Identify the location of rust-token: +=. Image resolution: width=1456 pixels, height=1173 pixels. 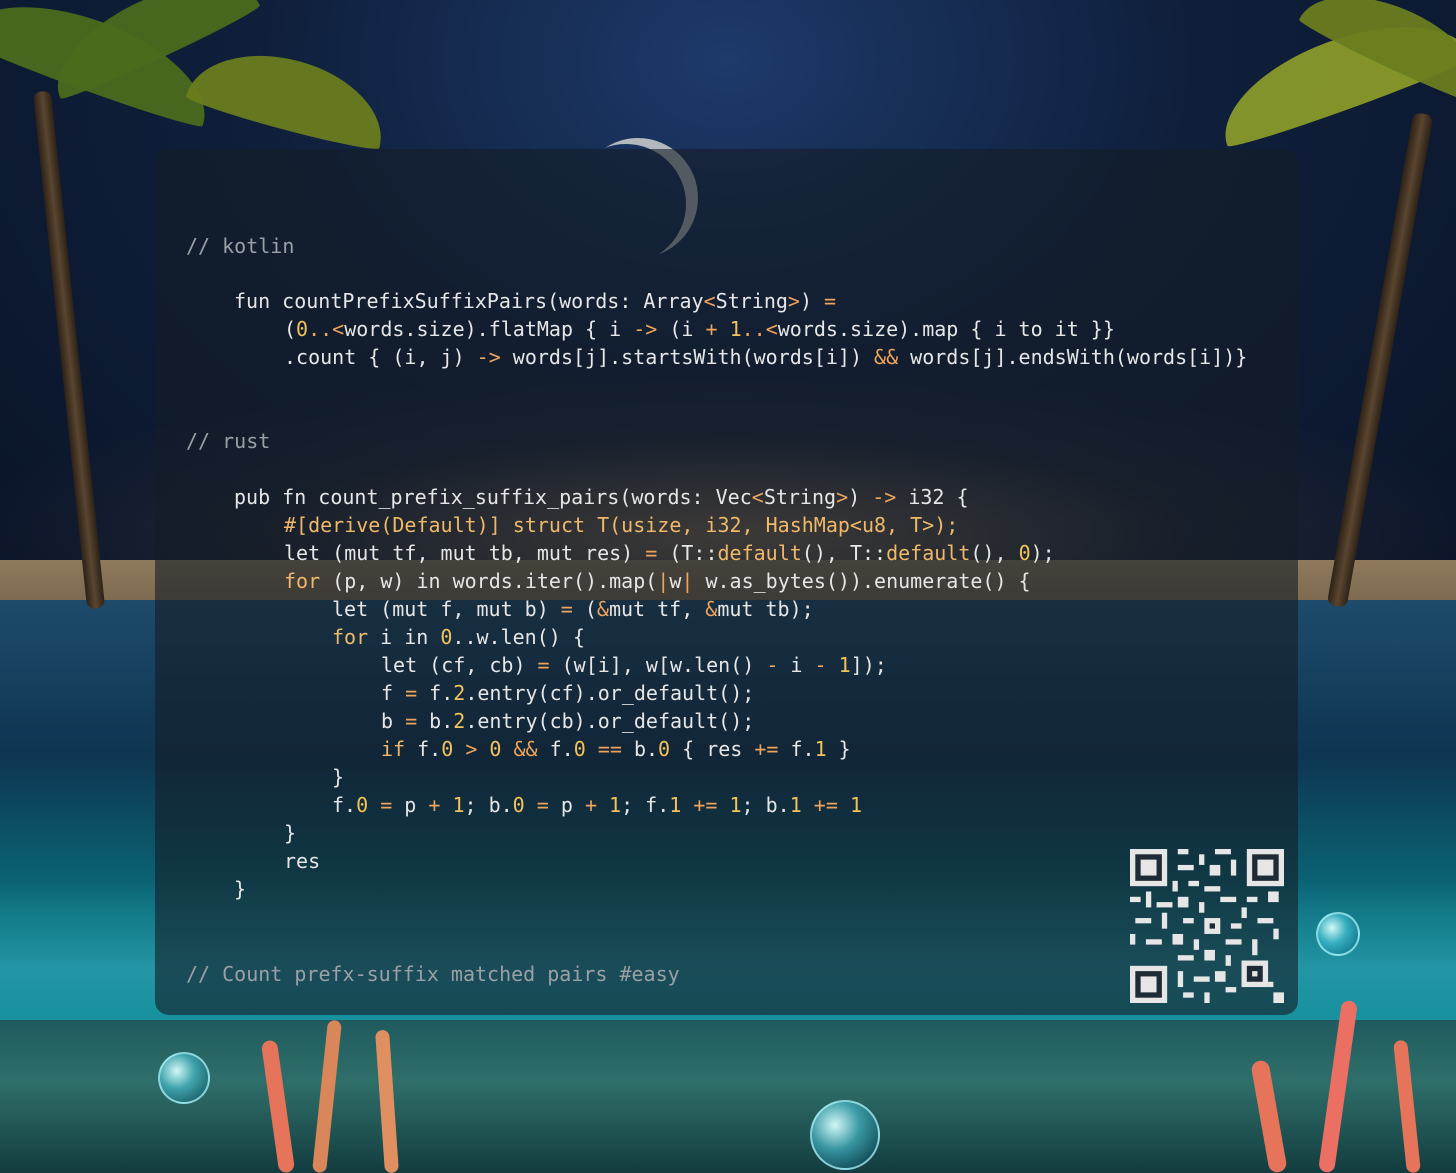
(766, 749).